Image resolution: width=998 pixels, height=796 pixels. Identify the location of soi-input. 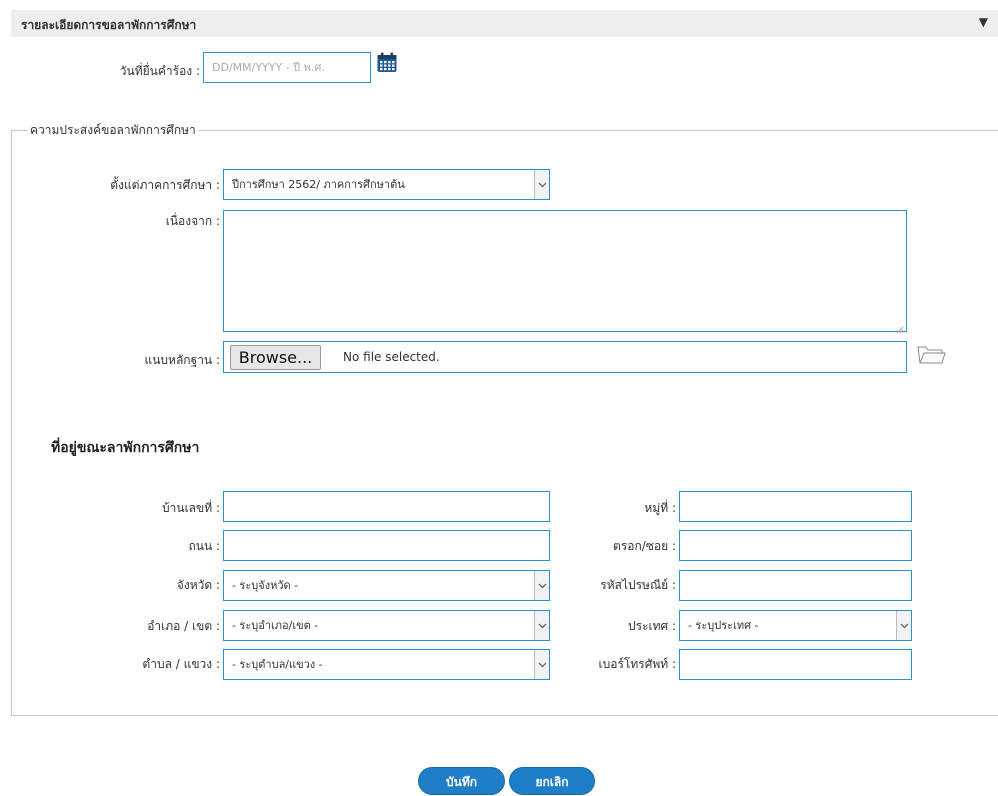
(795, 545).